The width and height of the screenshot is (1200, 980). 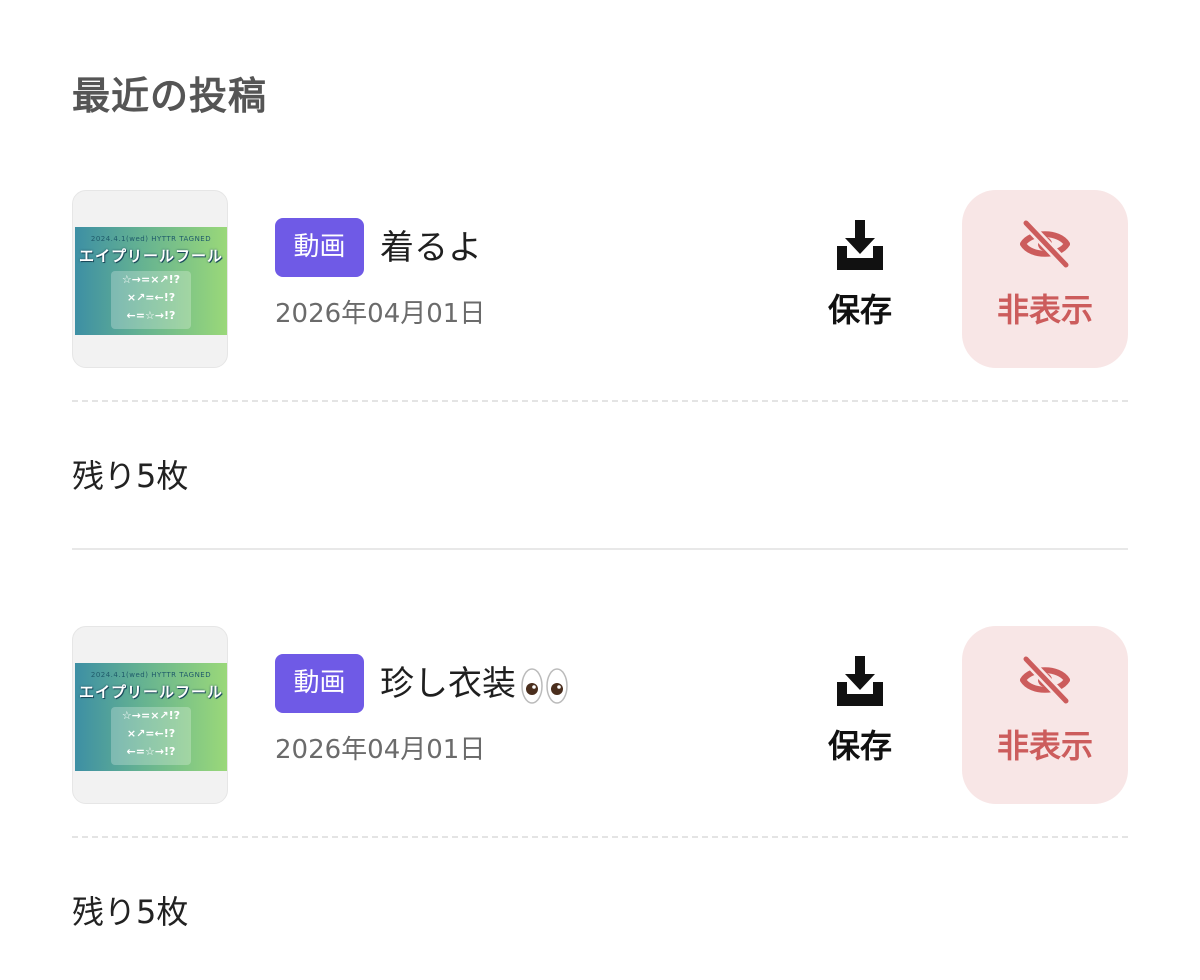 I want to click on section-title: 最近の投稿, so click(x=170, y=96).